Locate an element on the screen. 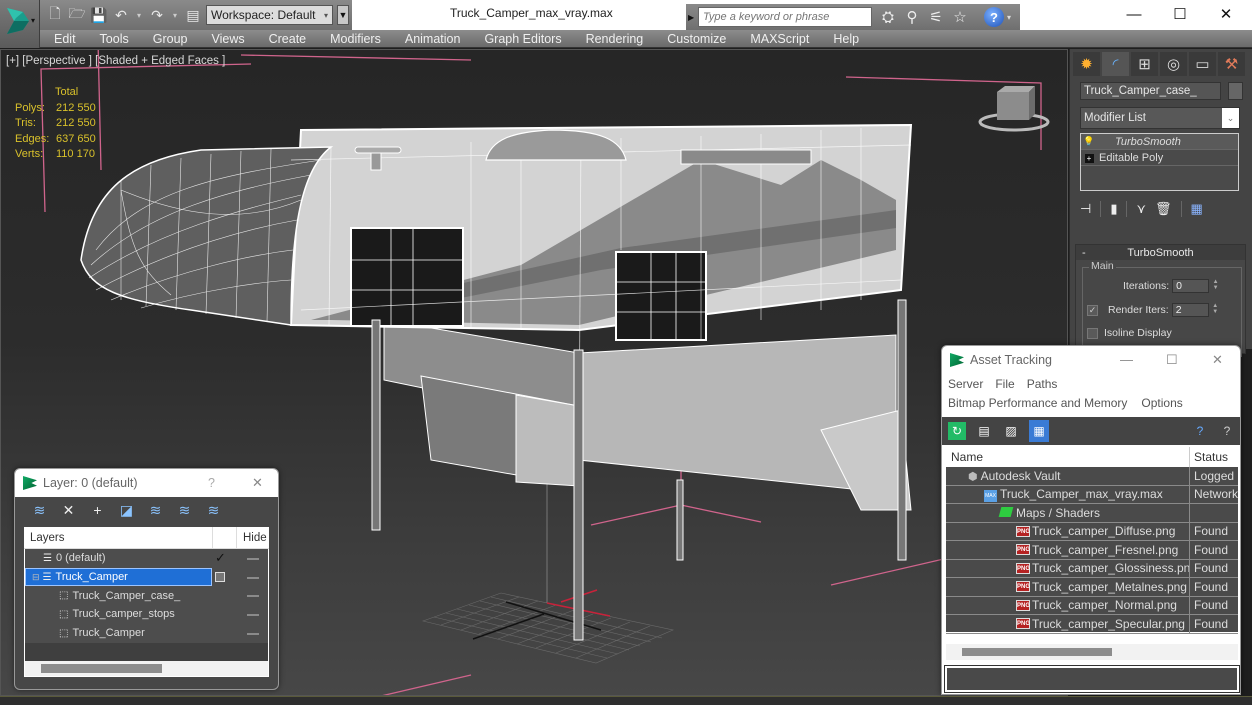  menu-group: Group is located at coordinates (170, 39).